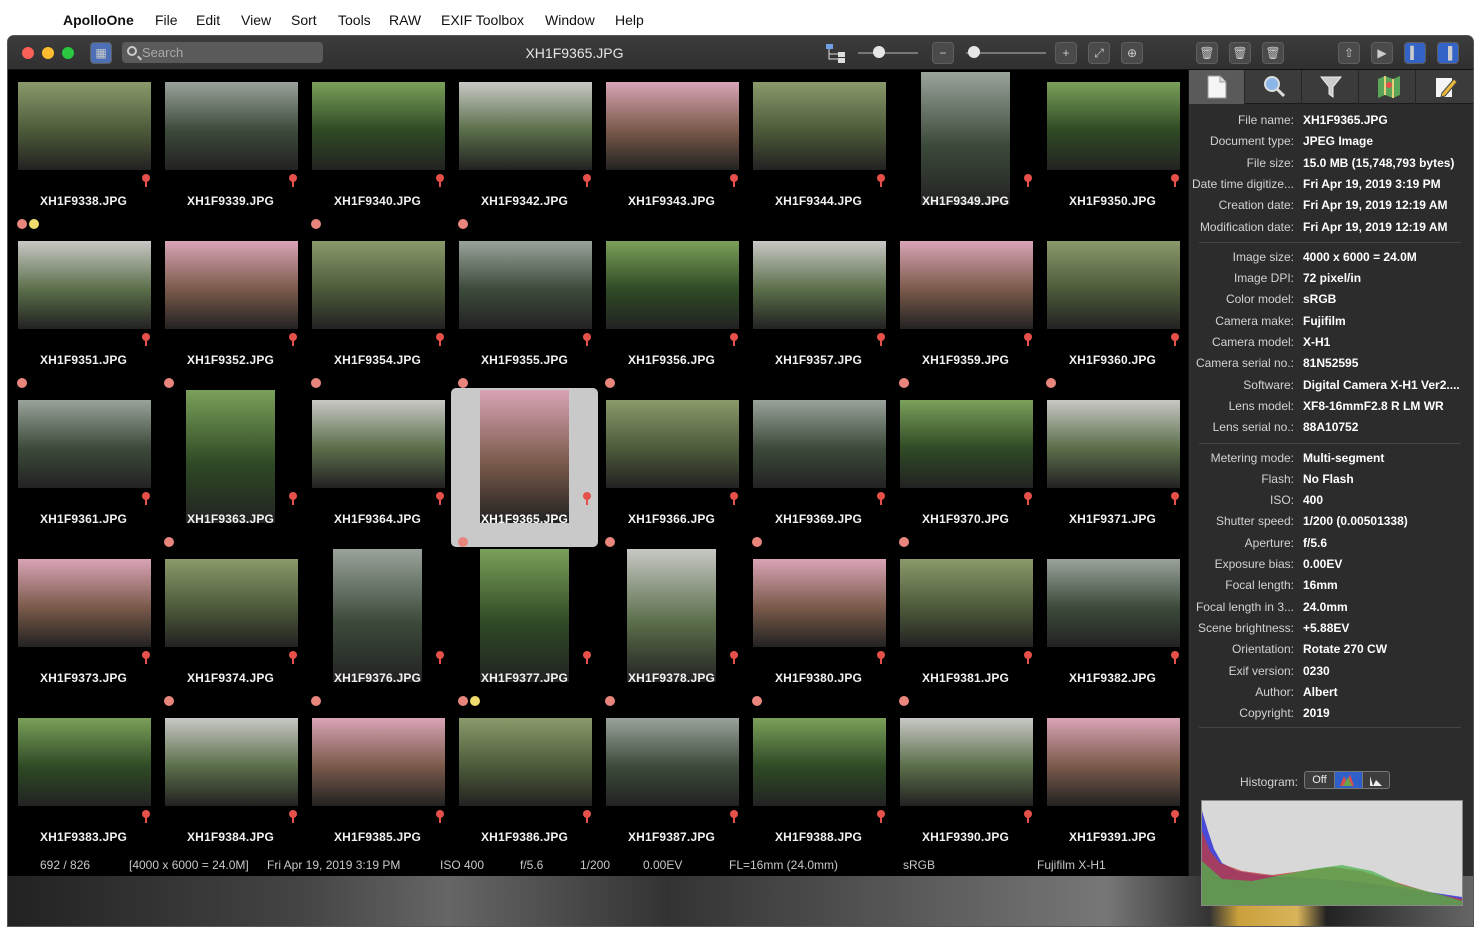 The width and height of the screenshot is (1480, 934). I want to click on thumbnail-cell: XH1F9360.JPG, so click(1112, 308).